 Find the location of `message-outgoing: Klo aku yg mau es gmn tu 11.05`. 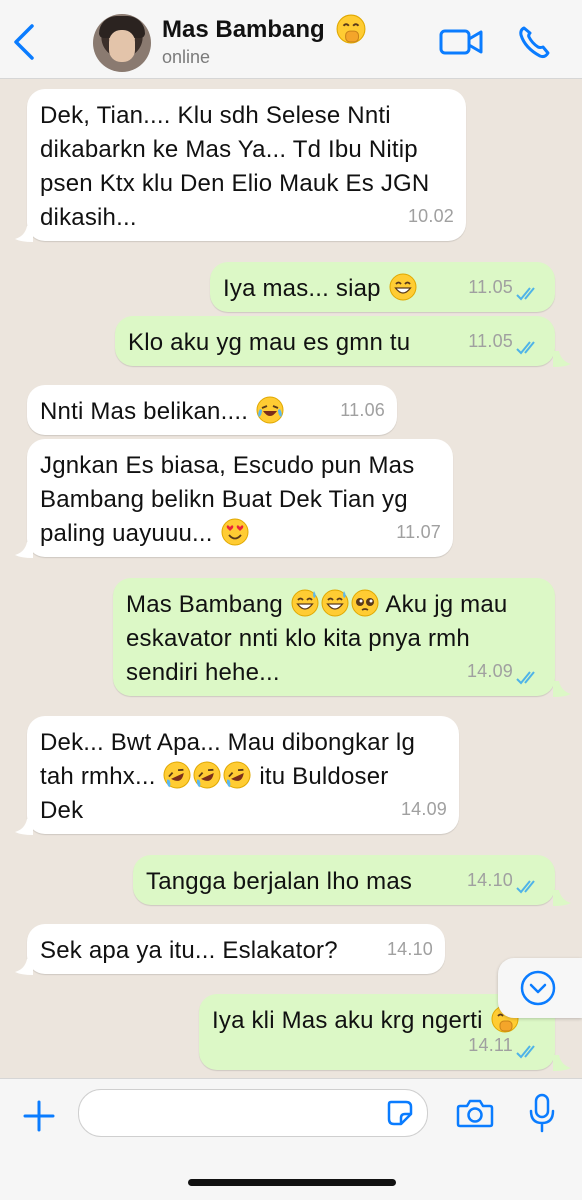

message-outgoing: Klo aku yg mau es gmn tu 11.05 is located at coordinates (335, 341).